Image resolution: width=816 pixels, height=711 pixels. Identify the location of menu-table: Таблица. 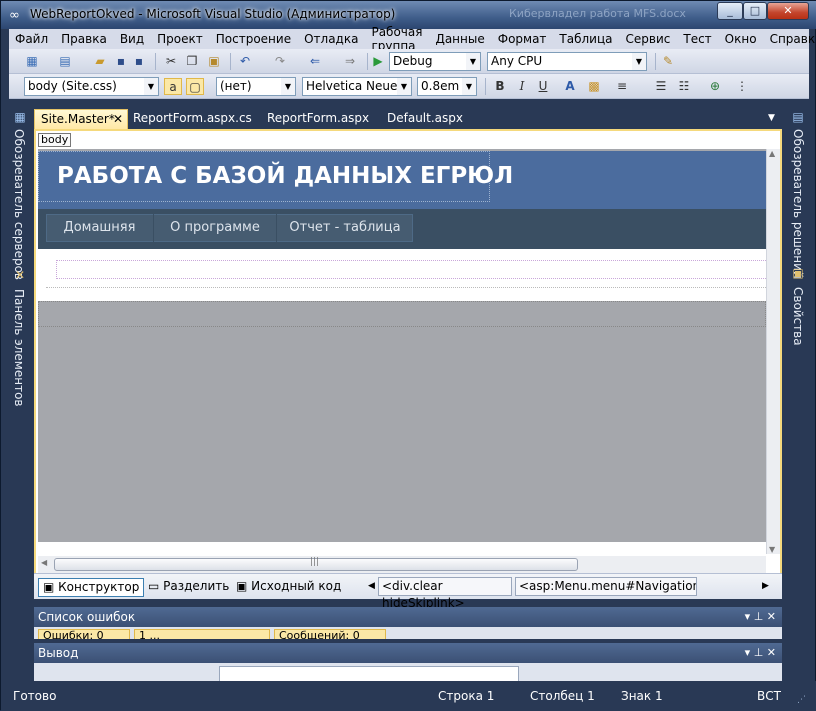
(585, 39).